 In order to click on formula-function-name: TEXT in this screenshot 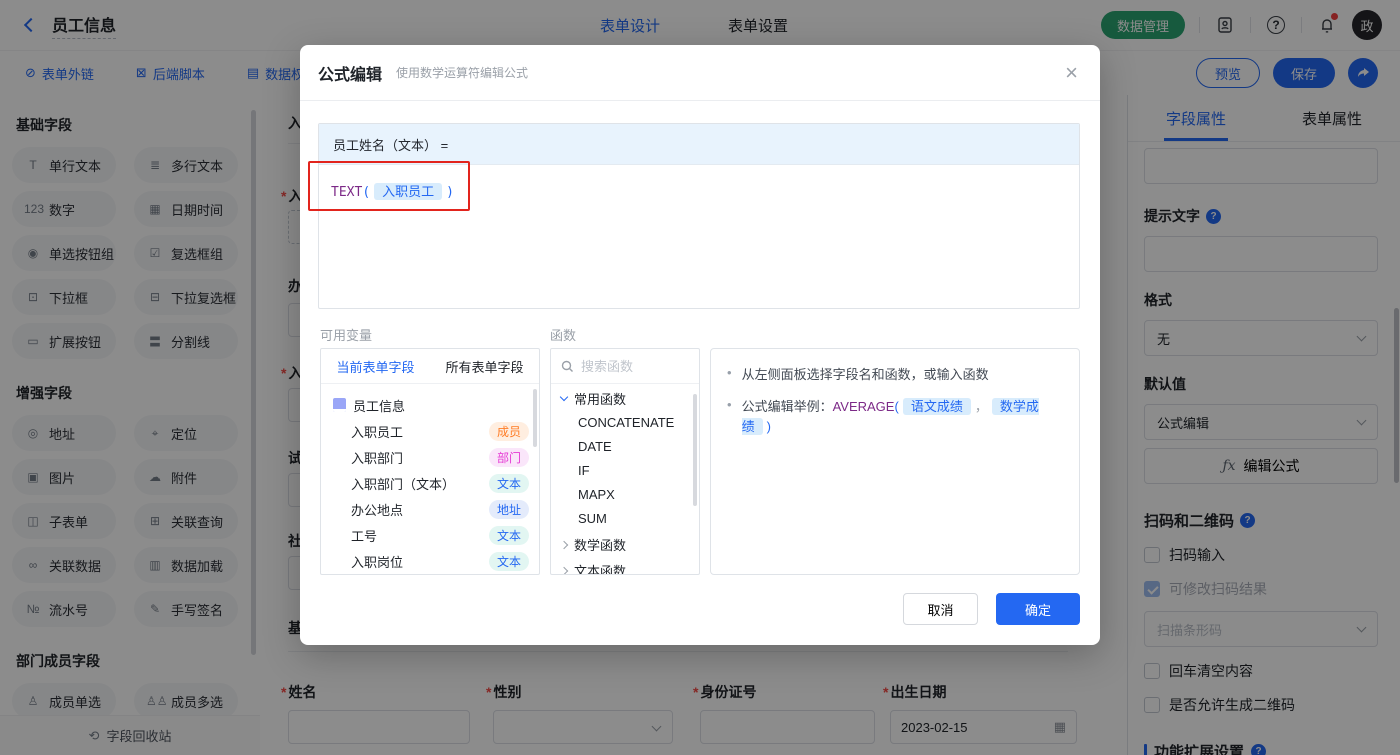, I will do `click(347, 192)`.